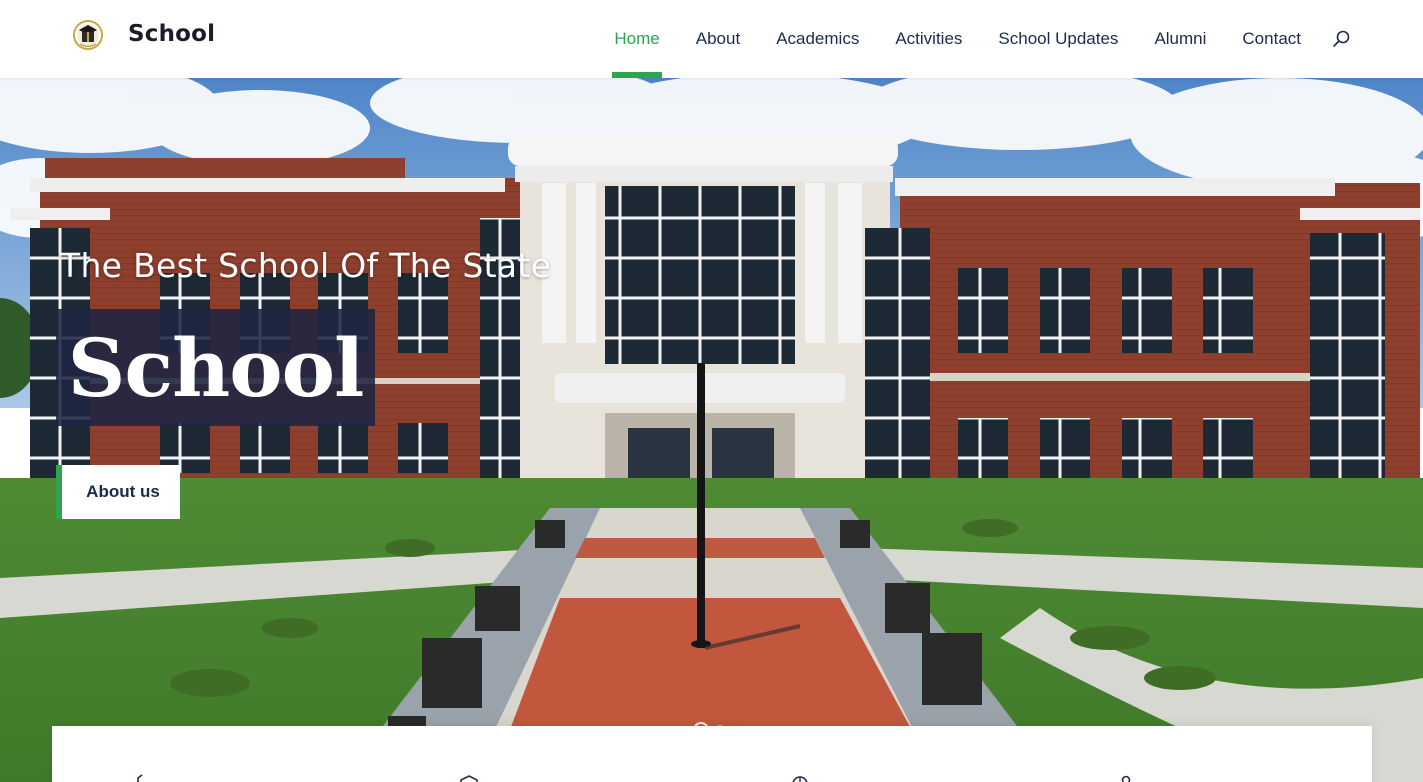 The image size is (1423, 782). What do you see at coordinates (1180, 39) in the screenshot?
I see `nav-item-alumni: Alumni` at bounding box center [1180, 39].